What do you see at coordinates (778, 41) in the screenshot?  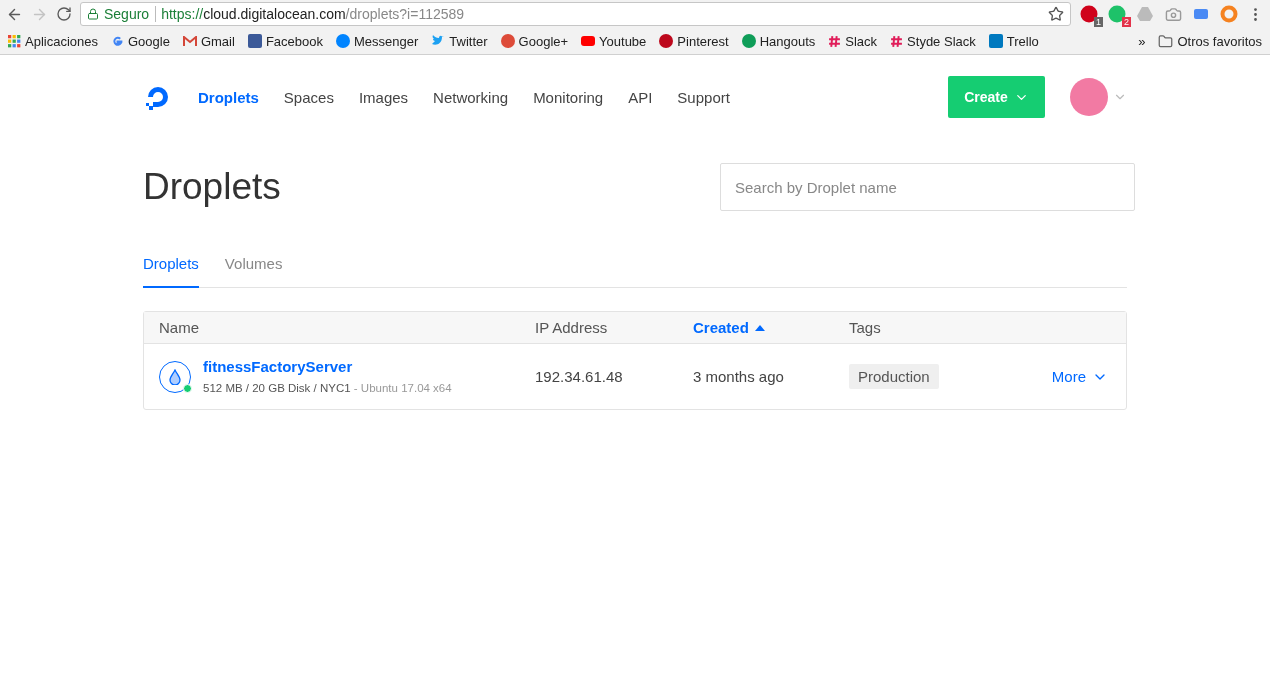 I see `bookmark-link: Hangouts` at bounding box center [778, 41].